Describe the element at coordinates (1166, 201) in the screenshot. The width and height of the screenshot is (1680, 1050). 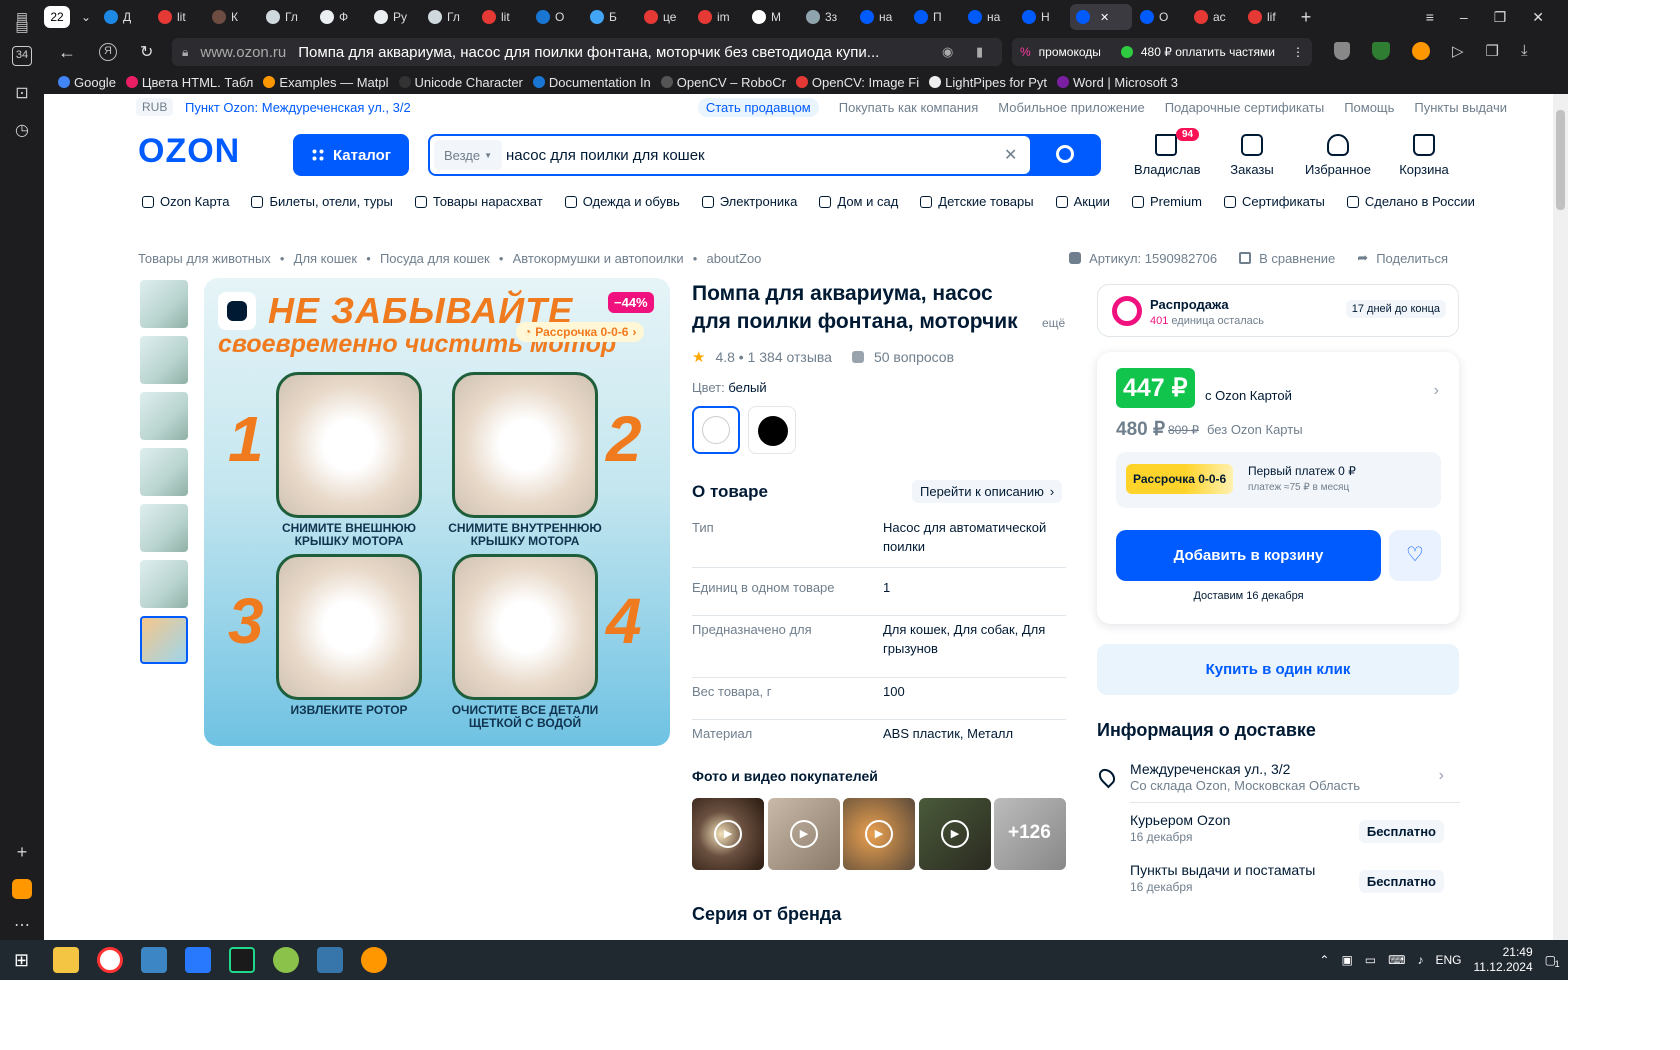
I see `category-link: Premium` at that location.